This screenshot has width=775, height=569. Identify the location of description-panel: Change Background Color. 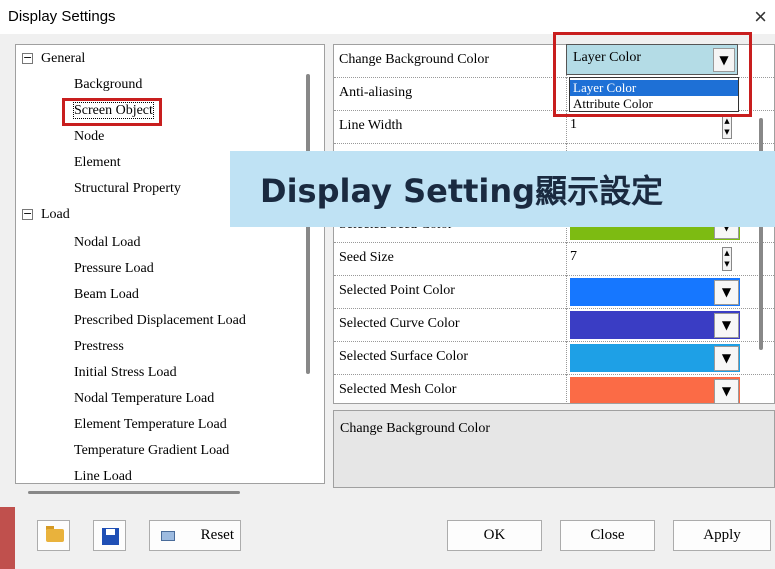
(554, 449).